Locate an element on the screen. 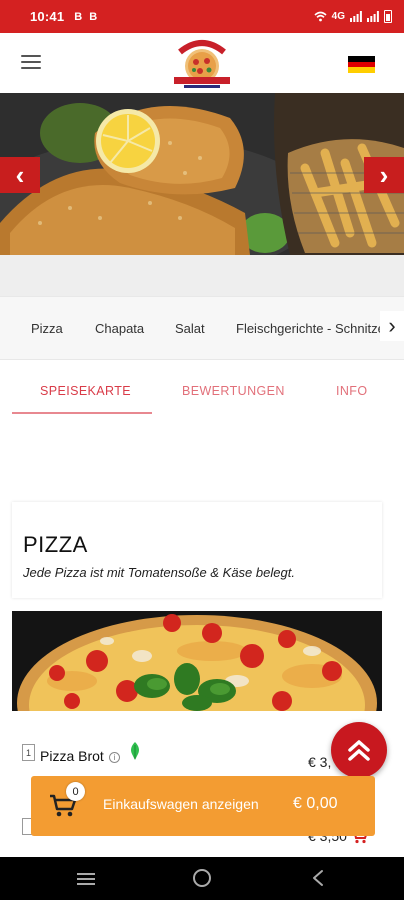  signal-icon is located at coordinates (356, 16).